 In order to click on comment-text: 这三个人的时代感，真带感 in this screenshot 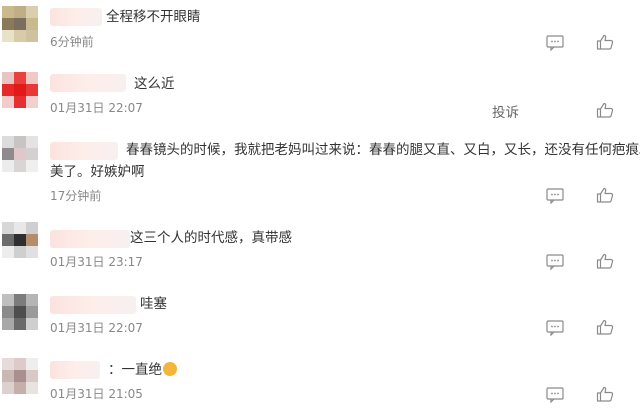, I will do `click(211, 238)`.